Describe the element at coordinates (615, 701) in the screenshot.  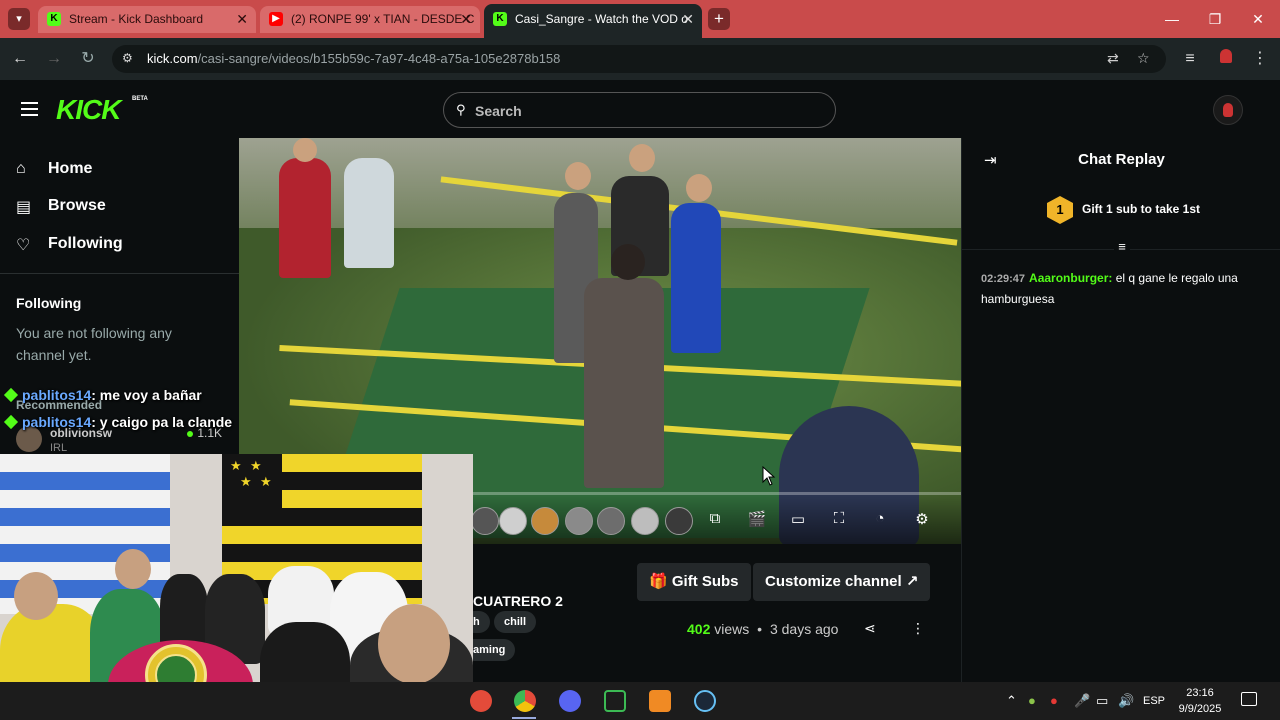
I see `stats-app-icon` at that location.